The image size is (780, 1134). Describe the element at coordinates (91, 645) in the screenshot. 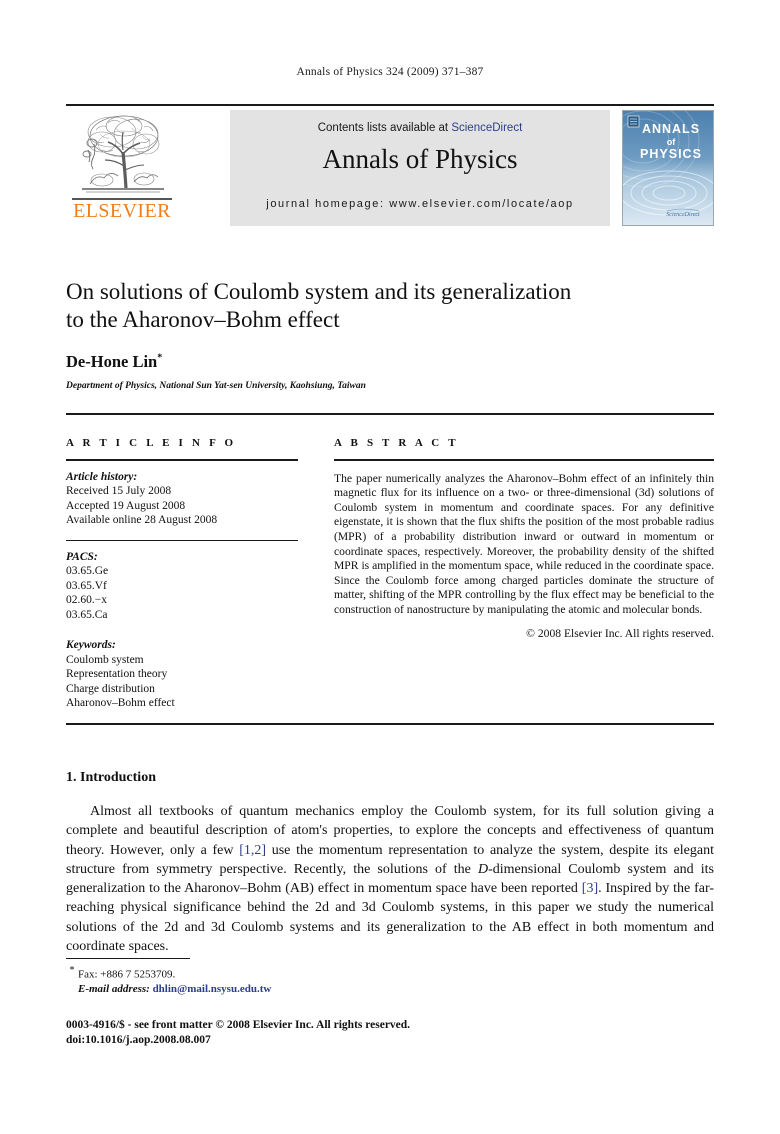

I see `keywords-label: Keywords:` at that location.